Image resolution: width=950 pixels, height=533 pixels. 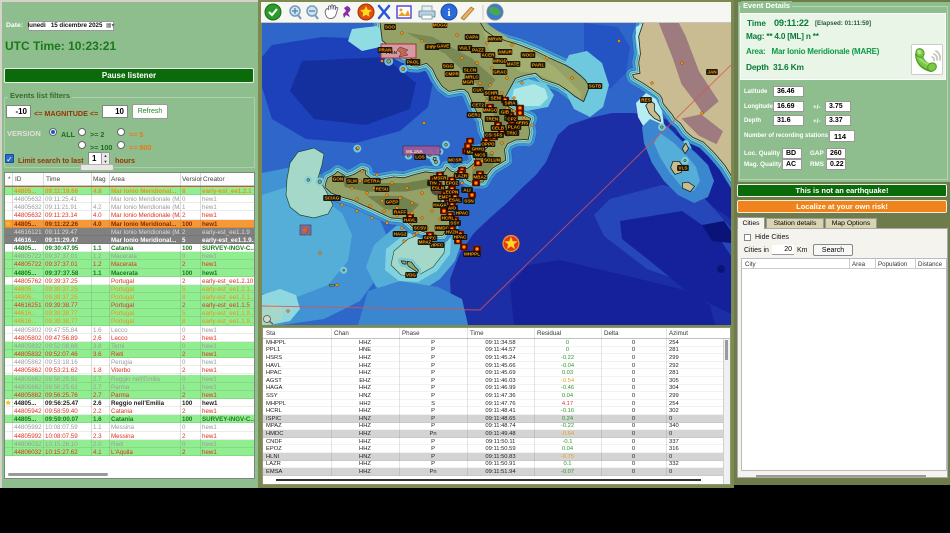 I want to click on svg-text: VLS, so click(x=683, y=168).